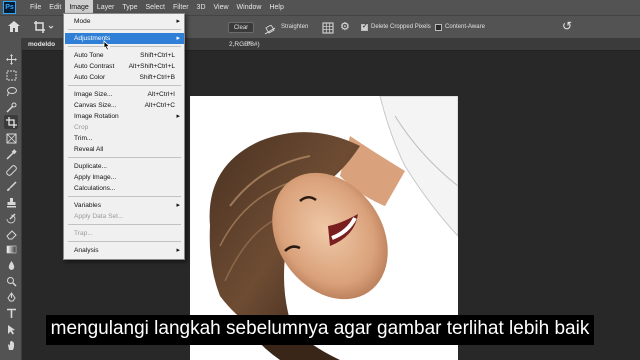  What do you see at coordinates (82, 21) in the screenshot?
I see `menu-item-label: Mode` at bounding box center [82, 21].